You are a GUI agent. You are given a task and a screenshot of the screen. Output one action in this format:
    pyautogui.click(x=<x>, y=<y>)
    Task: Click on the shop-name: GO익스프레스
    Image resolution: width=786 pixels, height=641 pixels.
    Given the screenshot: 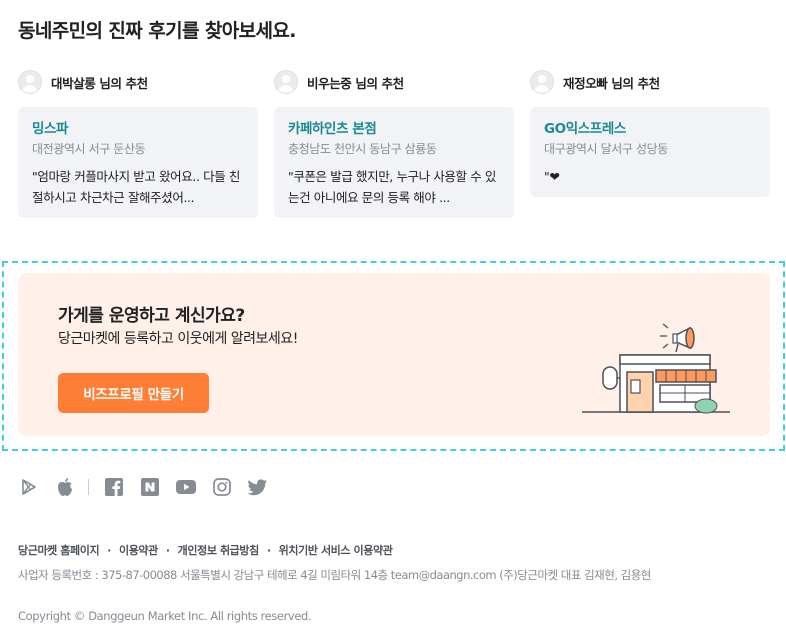 What is the action you would take?
    pyautogui.click(x=650, y=129)
    